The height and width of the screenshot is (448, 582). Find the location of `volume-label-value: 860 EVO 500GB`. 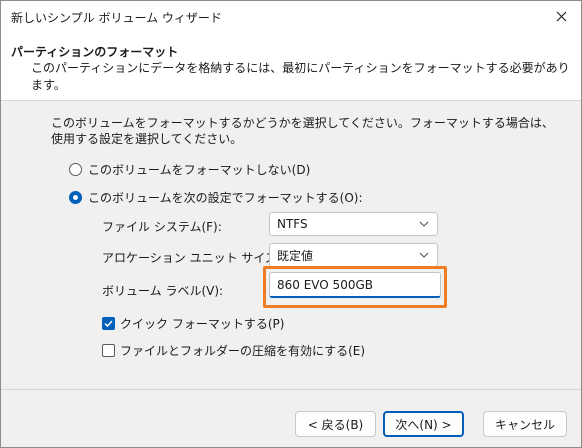

volume-label-value: 860 EVO 500GB is located at coordinates (325, 284).